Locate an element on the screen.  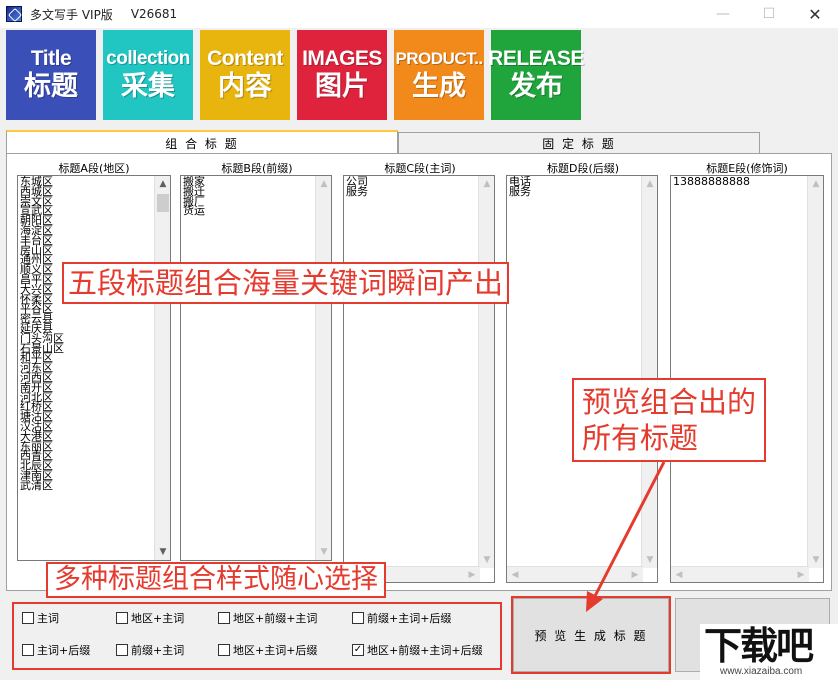
watermark-brand: 下载吧 is located at coordinates (758, 646).